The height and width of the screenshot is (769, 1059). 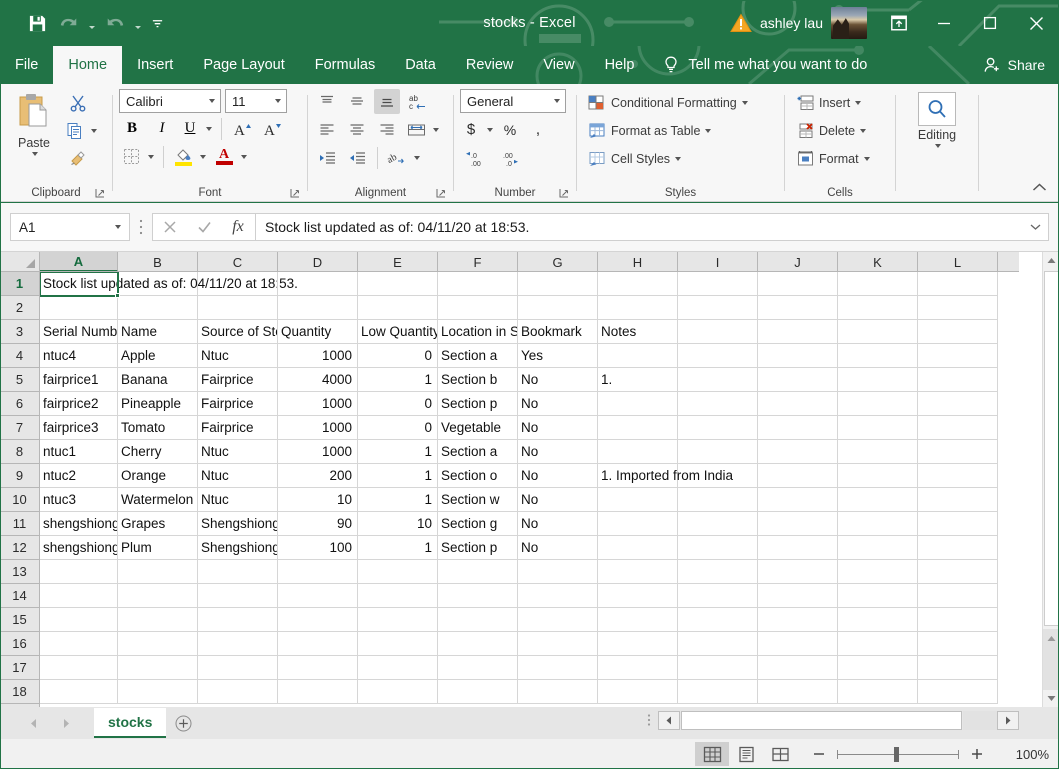 What do you see at coordinates (712, 754) in the screenshot?
I see `normal-view-button` at bounding box center [712, 754].